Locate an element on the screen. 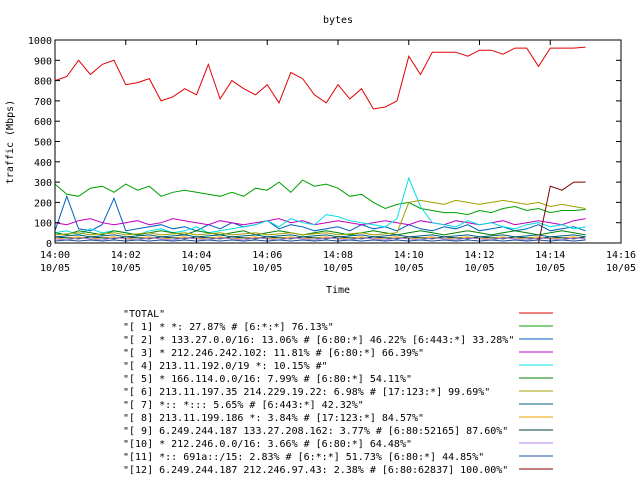 This screenshot has height=480, width=640. y-tick-label: 1000 is located at coordinates (40, 41).